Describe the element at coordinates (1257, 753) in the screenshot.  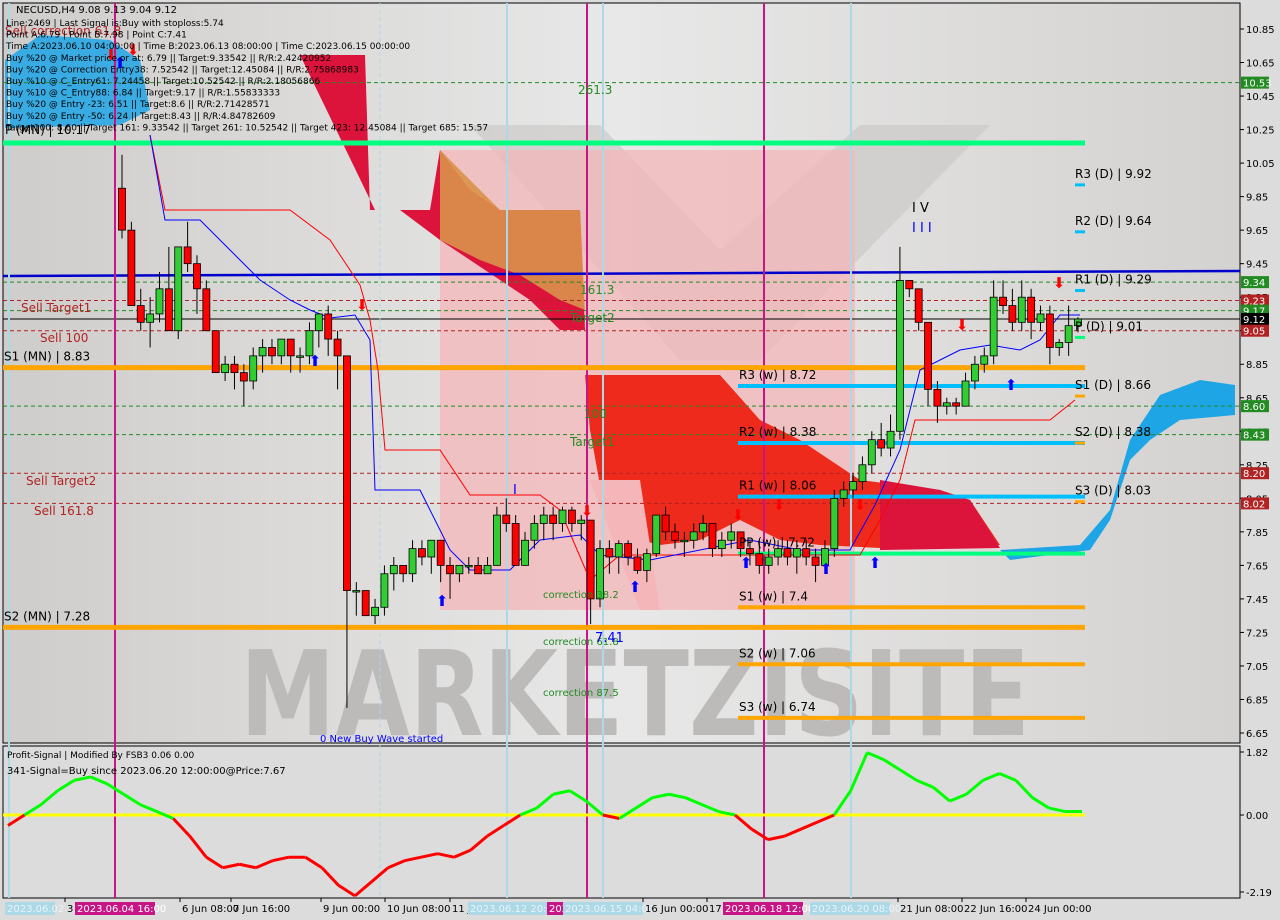
I see `indicator-tick-label: 1.82` at that location.